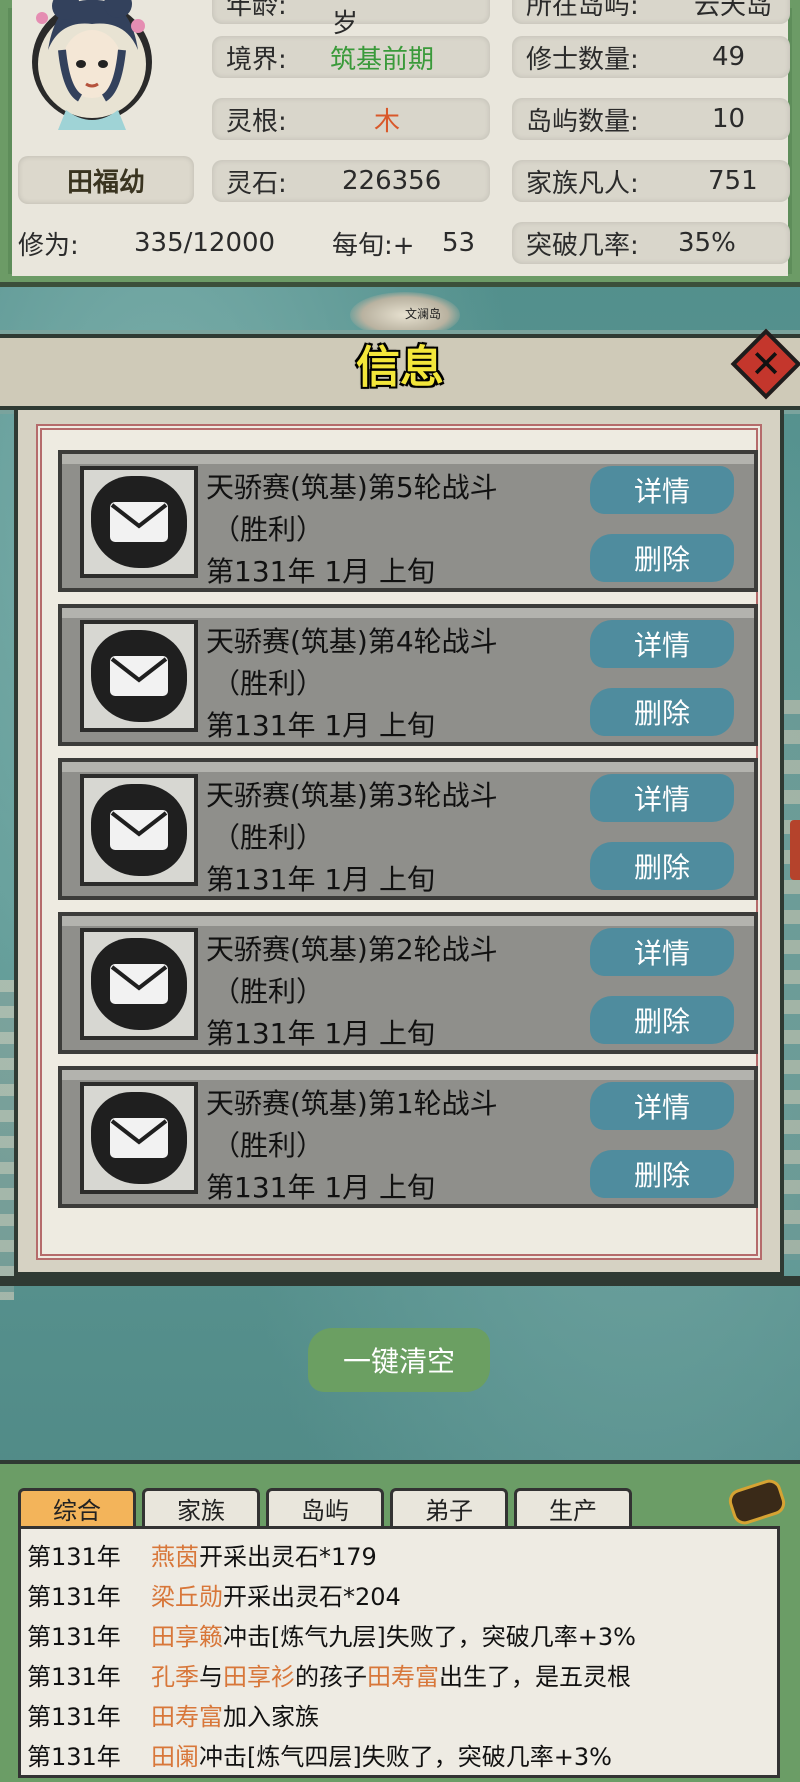  What do you see at coordinates (48, 245) in the screenshot?
I see `cultivation-label: 修为:` at bounding box center [48, 245].